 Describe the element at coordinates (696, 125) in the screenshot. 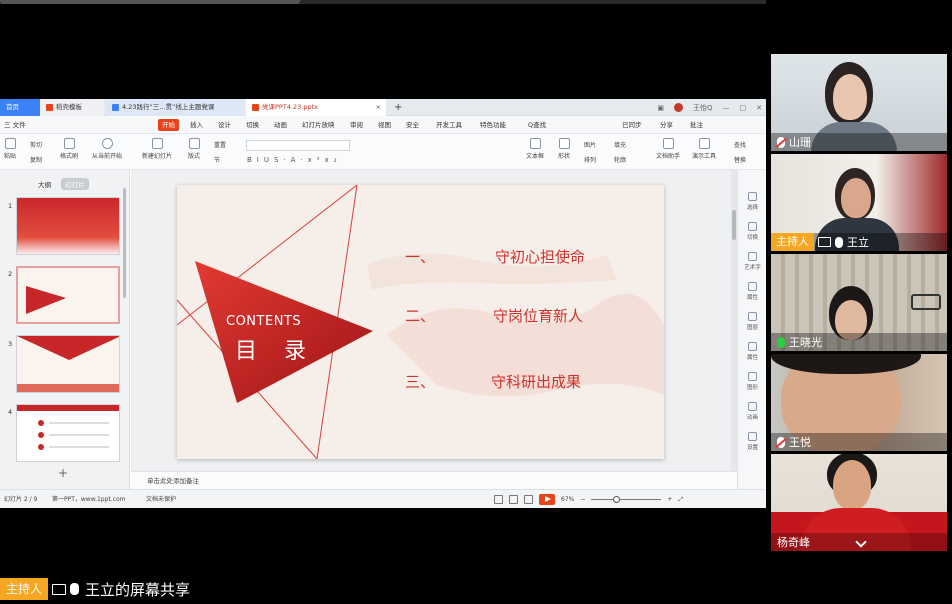

I see `menu-comment: 批注` at that location.